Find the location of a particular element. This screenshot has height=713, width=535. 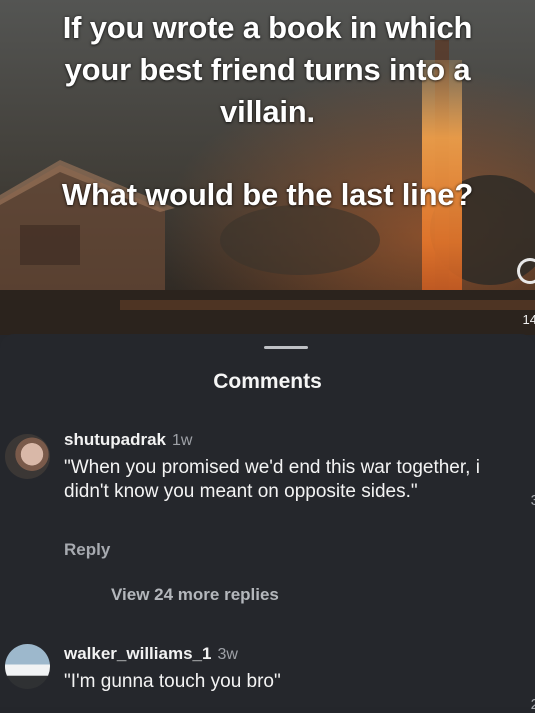

overlay-text-line-1: If you wrote a book in which is located at coordinates (267, 27).